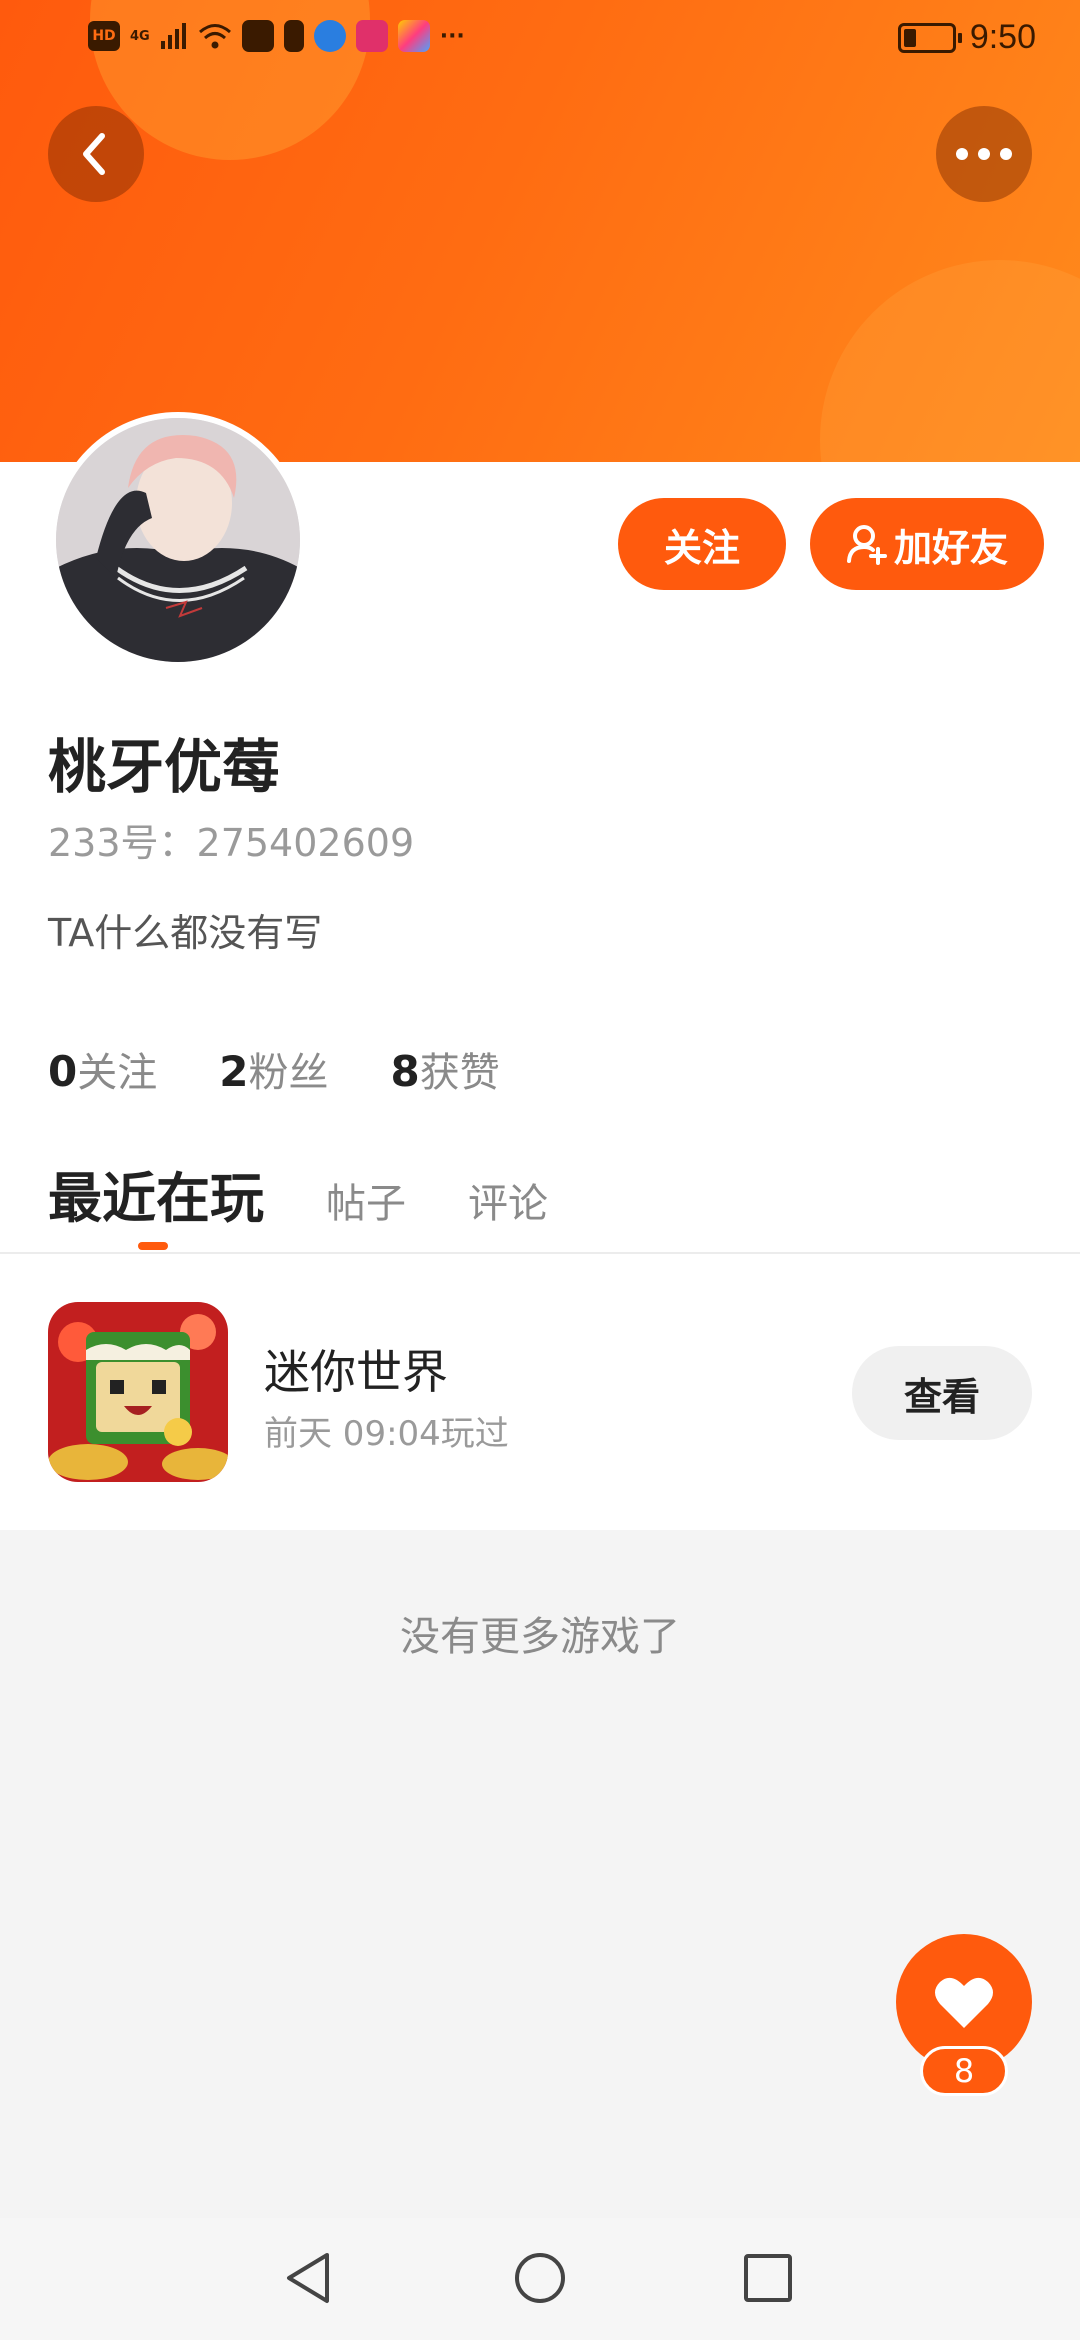 The width and height of the screenshot is (1080, 2340). What do you see at coordinates (405, 1071) in the screenshot?
I see `stat-number: 8` at bounding box center [405, 1071].